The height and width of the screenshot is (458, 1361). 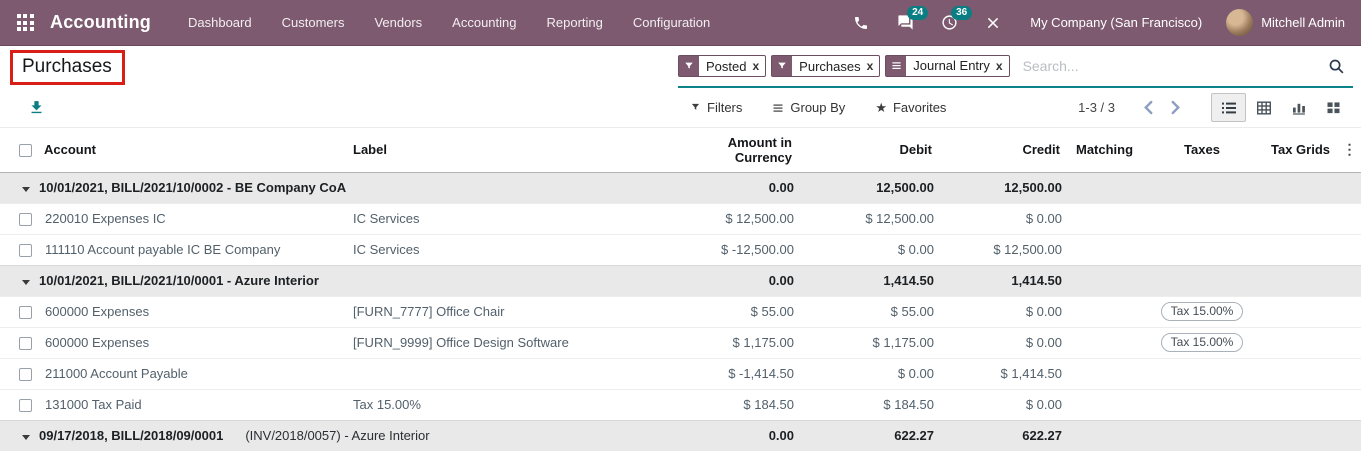 What do you see at coordinates (870, 150) in the screenshot?
I see `column-header-debit: Debit` at bounding box center [870, 150].